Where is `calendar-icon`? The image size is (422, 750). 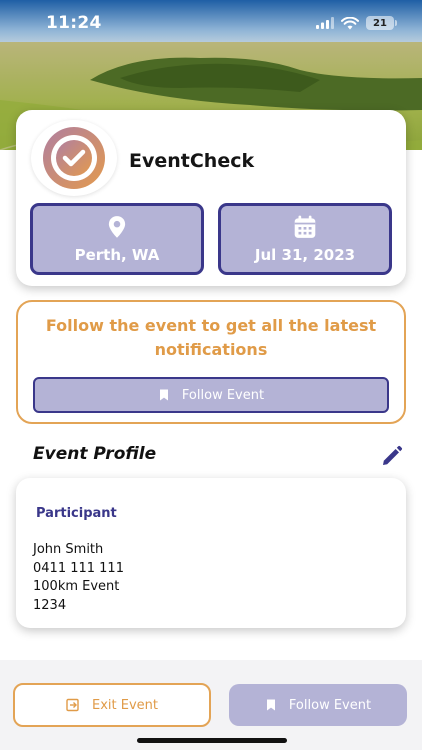
calendar-icon is located at coordinates (305, 226).